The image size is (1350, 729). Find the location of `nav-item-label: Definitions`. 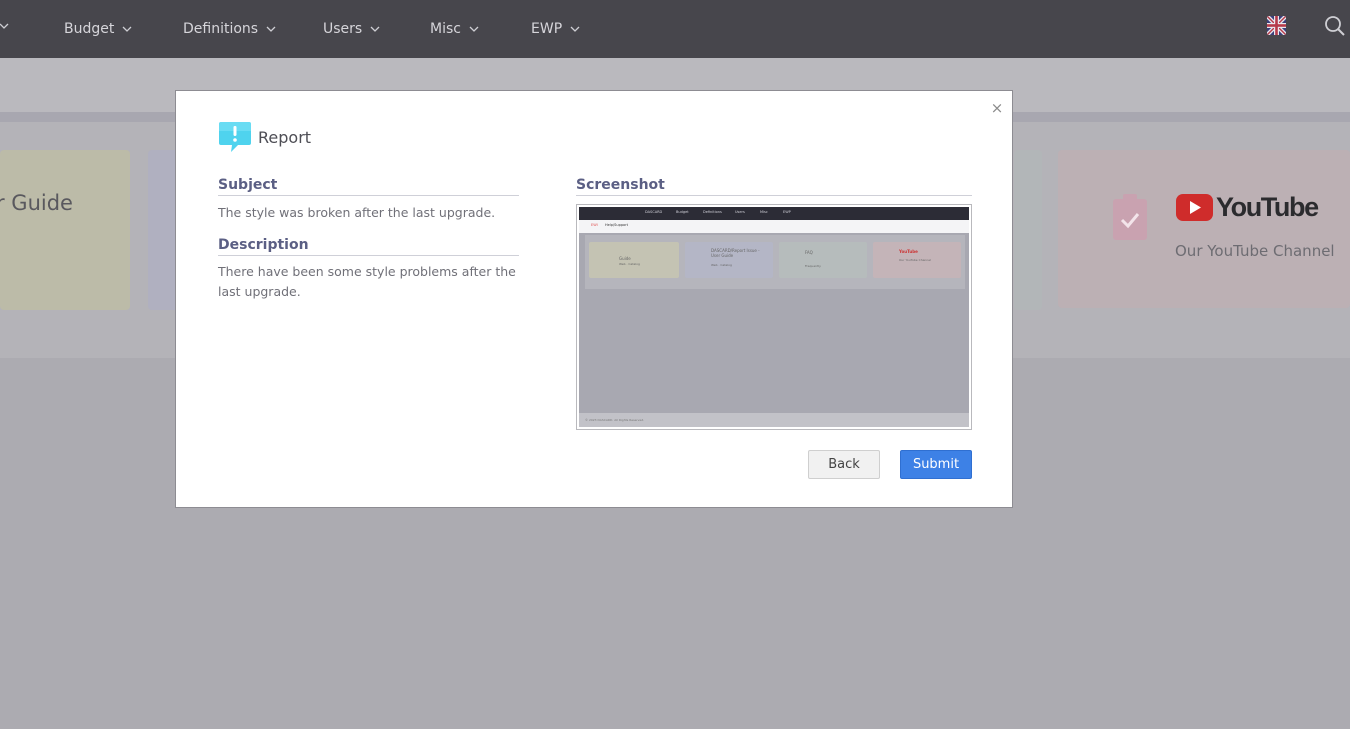

nav-item-label: Definitions is located at coordinates (221, 29).